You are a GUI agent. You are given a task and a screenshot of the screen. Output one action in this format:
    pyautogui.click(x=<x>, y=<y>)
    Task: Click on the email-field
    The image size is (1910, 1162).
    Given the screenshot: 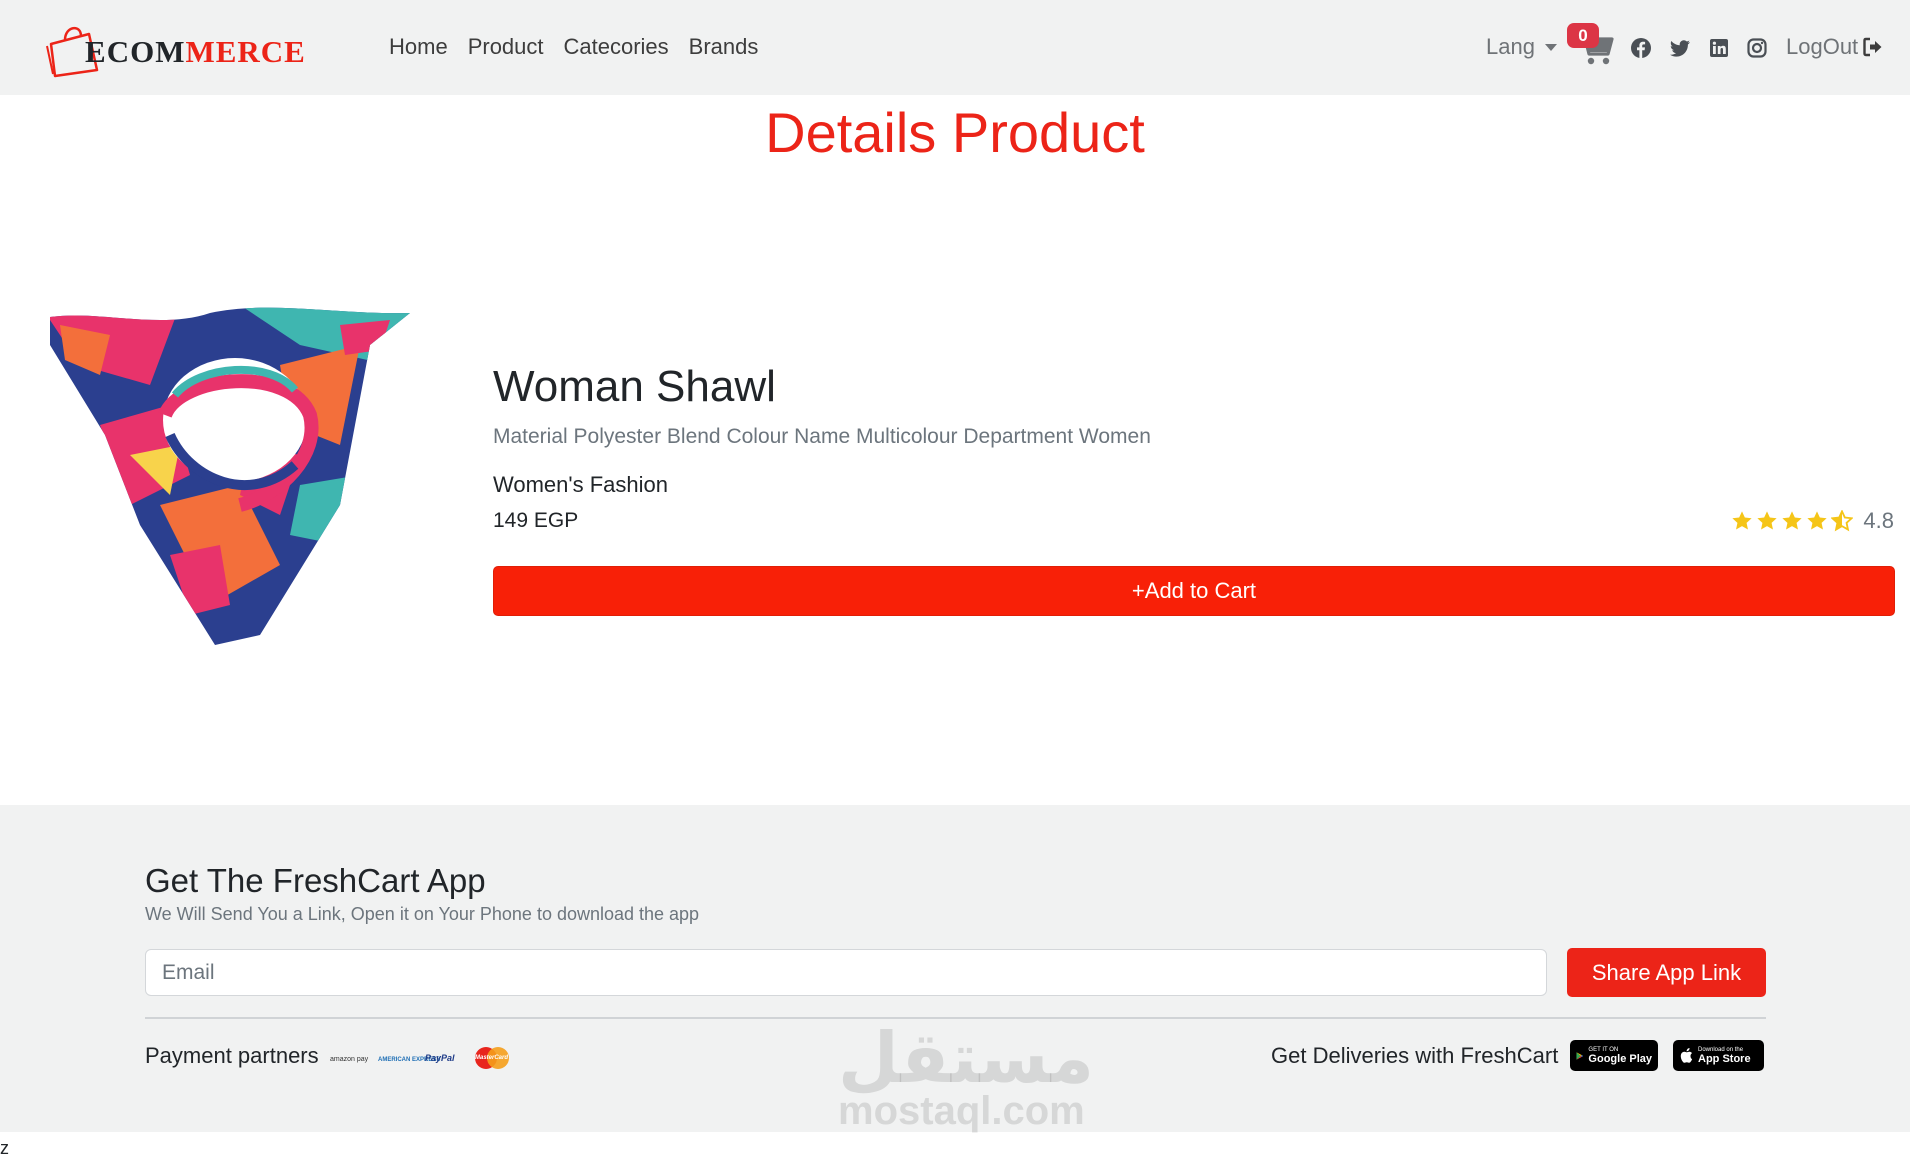 What is the action you would take?
    pyautogui.click(x=846, y=972)
    